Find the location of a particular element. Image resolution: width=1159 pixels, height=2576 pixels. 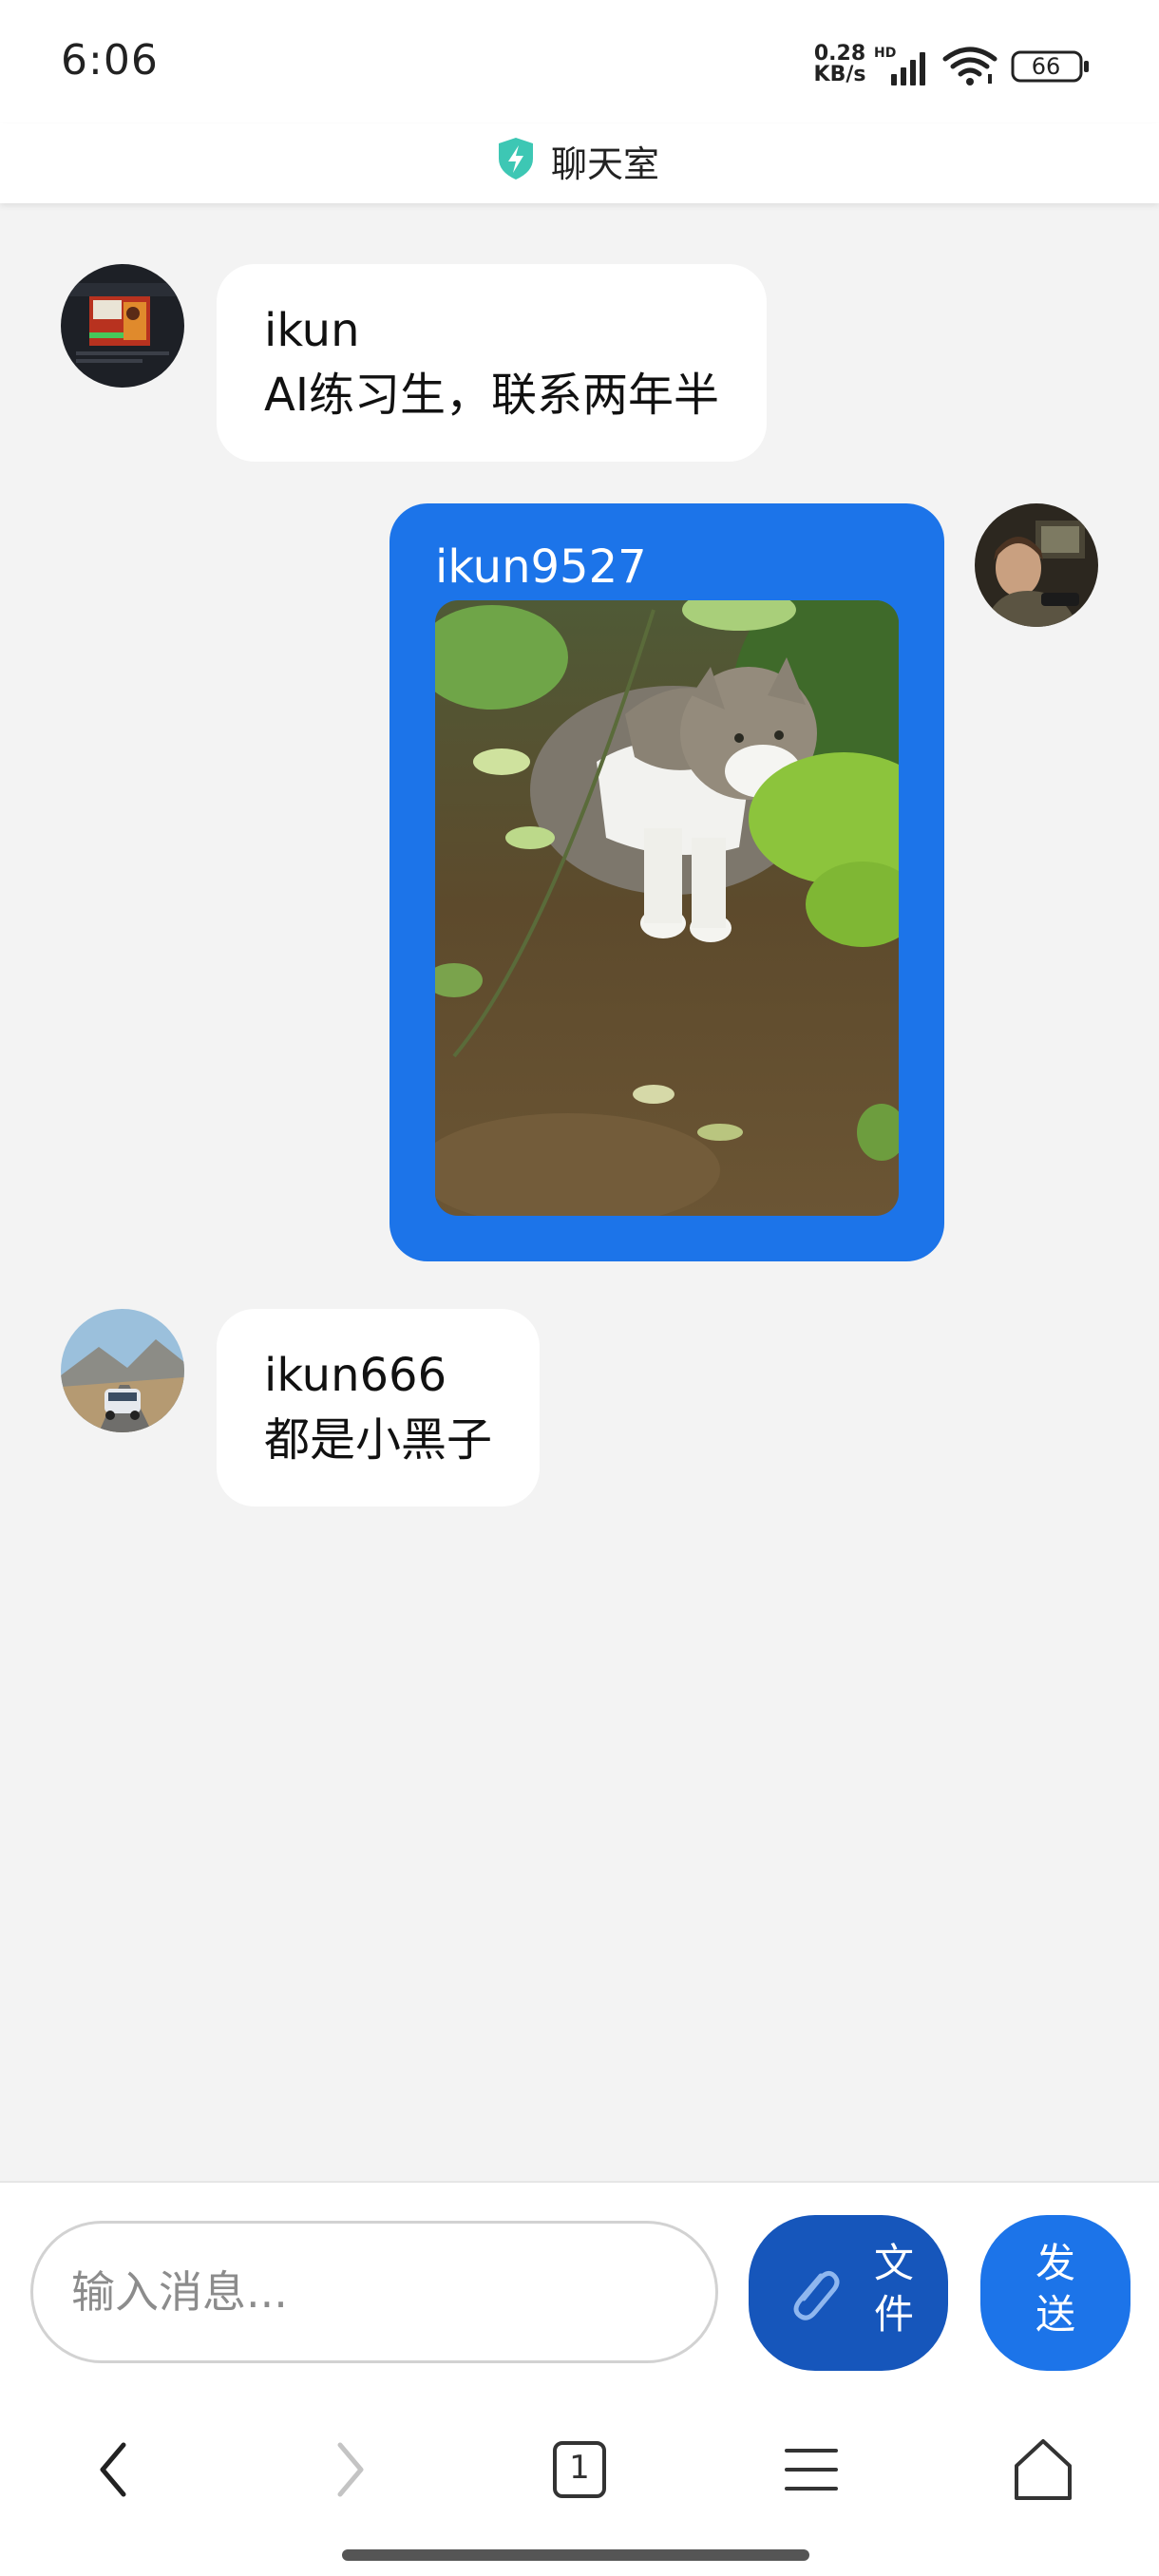

wifi-icon is located at coordinates (970, 66).